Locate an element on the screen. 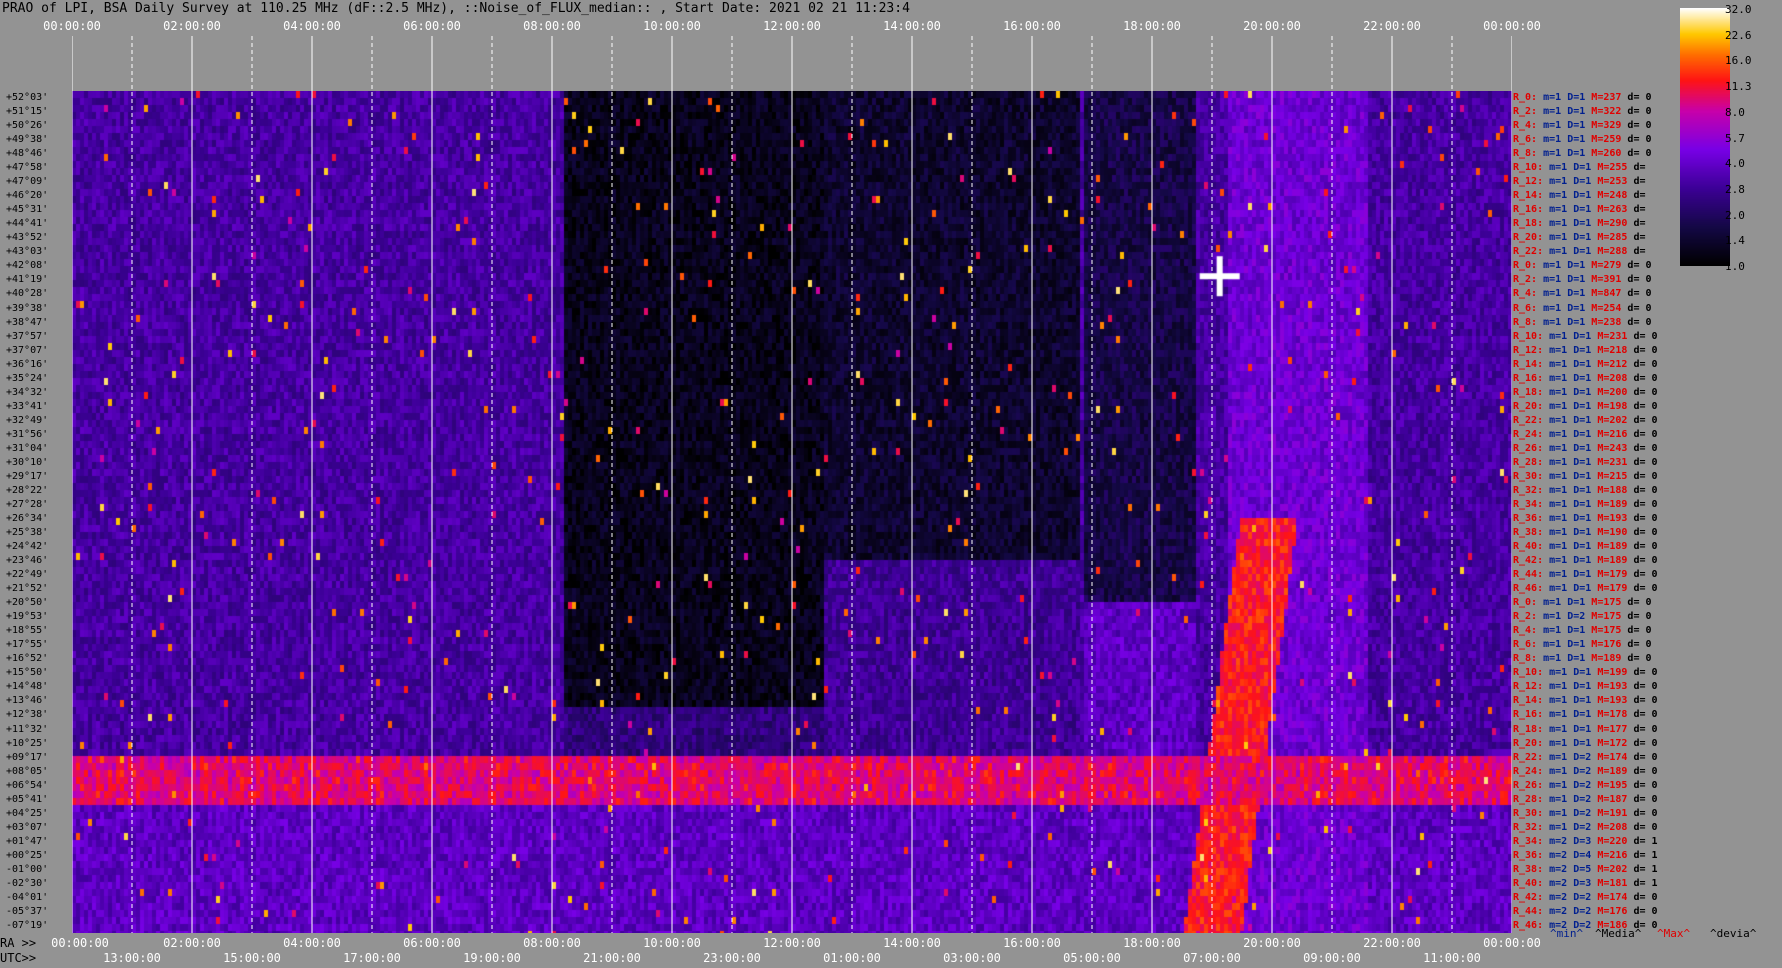 Image resolution: width=1782 pixels, height=968 pixels. x-ra-tick-label: 02:00:00 is located at coordinates (192, 943).